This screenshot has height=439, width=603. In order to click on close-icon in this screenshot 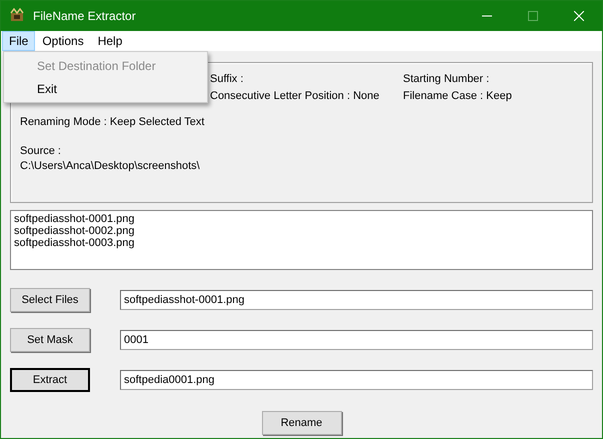, I will do `click(579, 16)`.